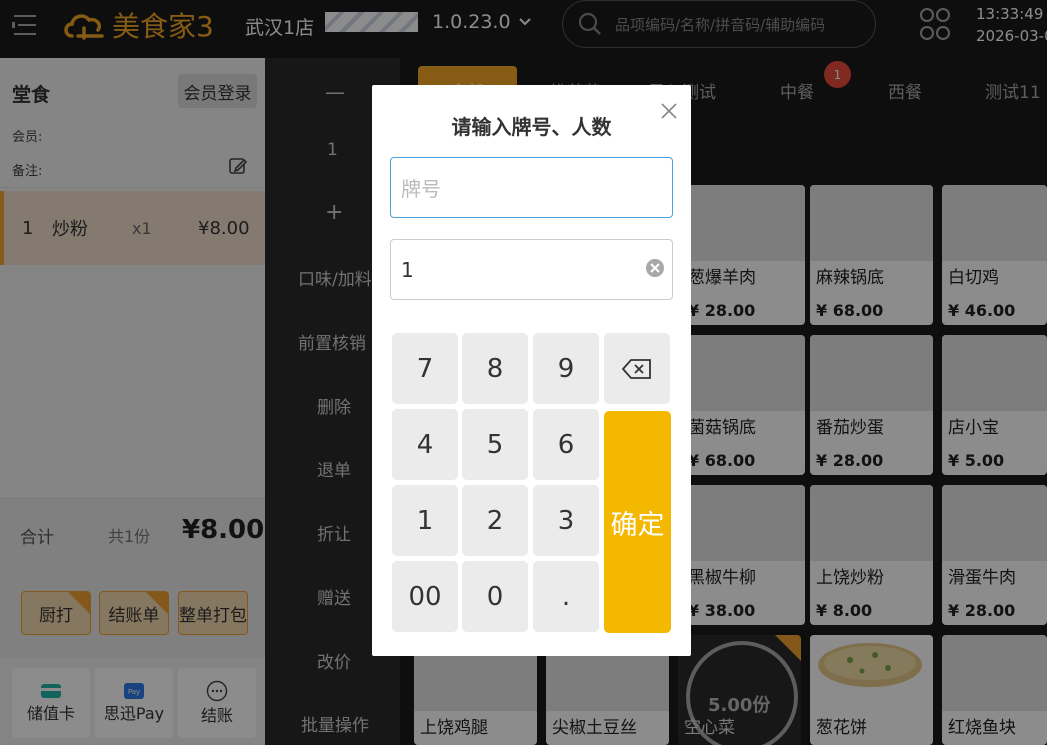  What do you see at coordinates (495, 596) in the screenshot?
I see `key-0: 0` at bounding box center [495, 596].